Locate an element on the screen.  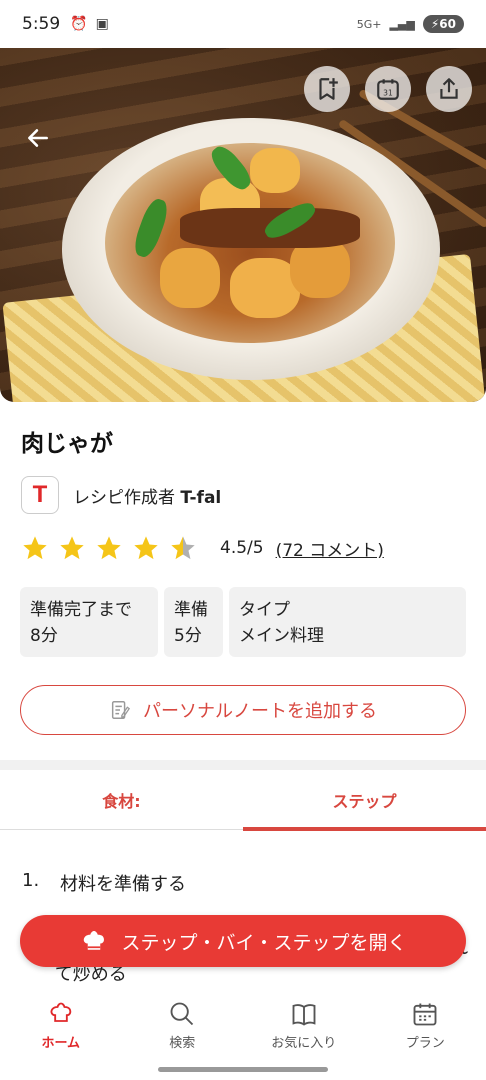
comments-link: (72 コメント) is located at coordinates (330, 548).